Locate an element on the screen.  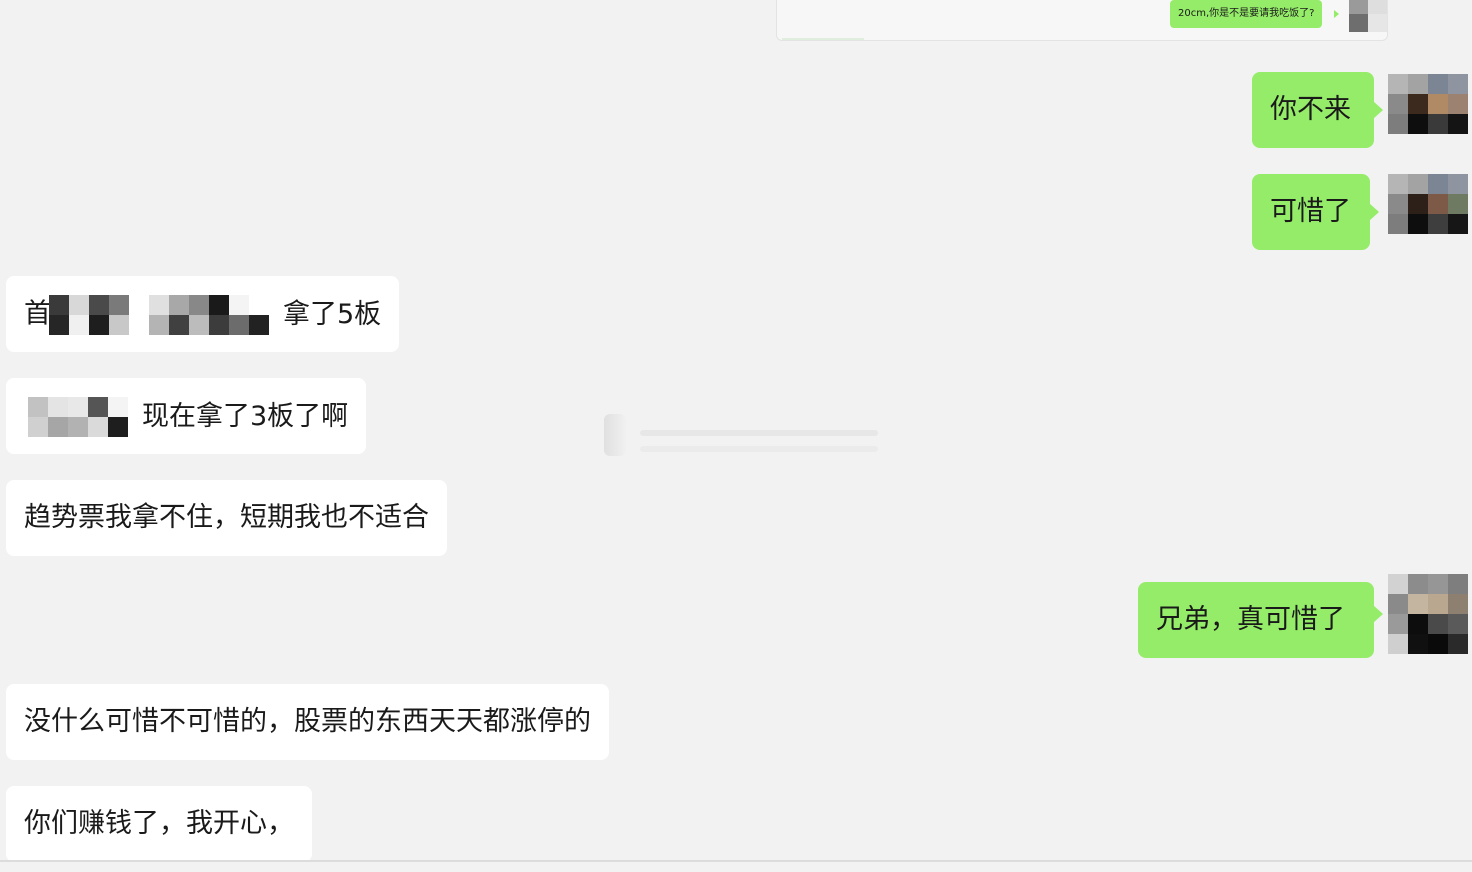
quoted-bubble-tail is located at coordinates (1336, 14).